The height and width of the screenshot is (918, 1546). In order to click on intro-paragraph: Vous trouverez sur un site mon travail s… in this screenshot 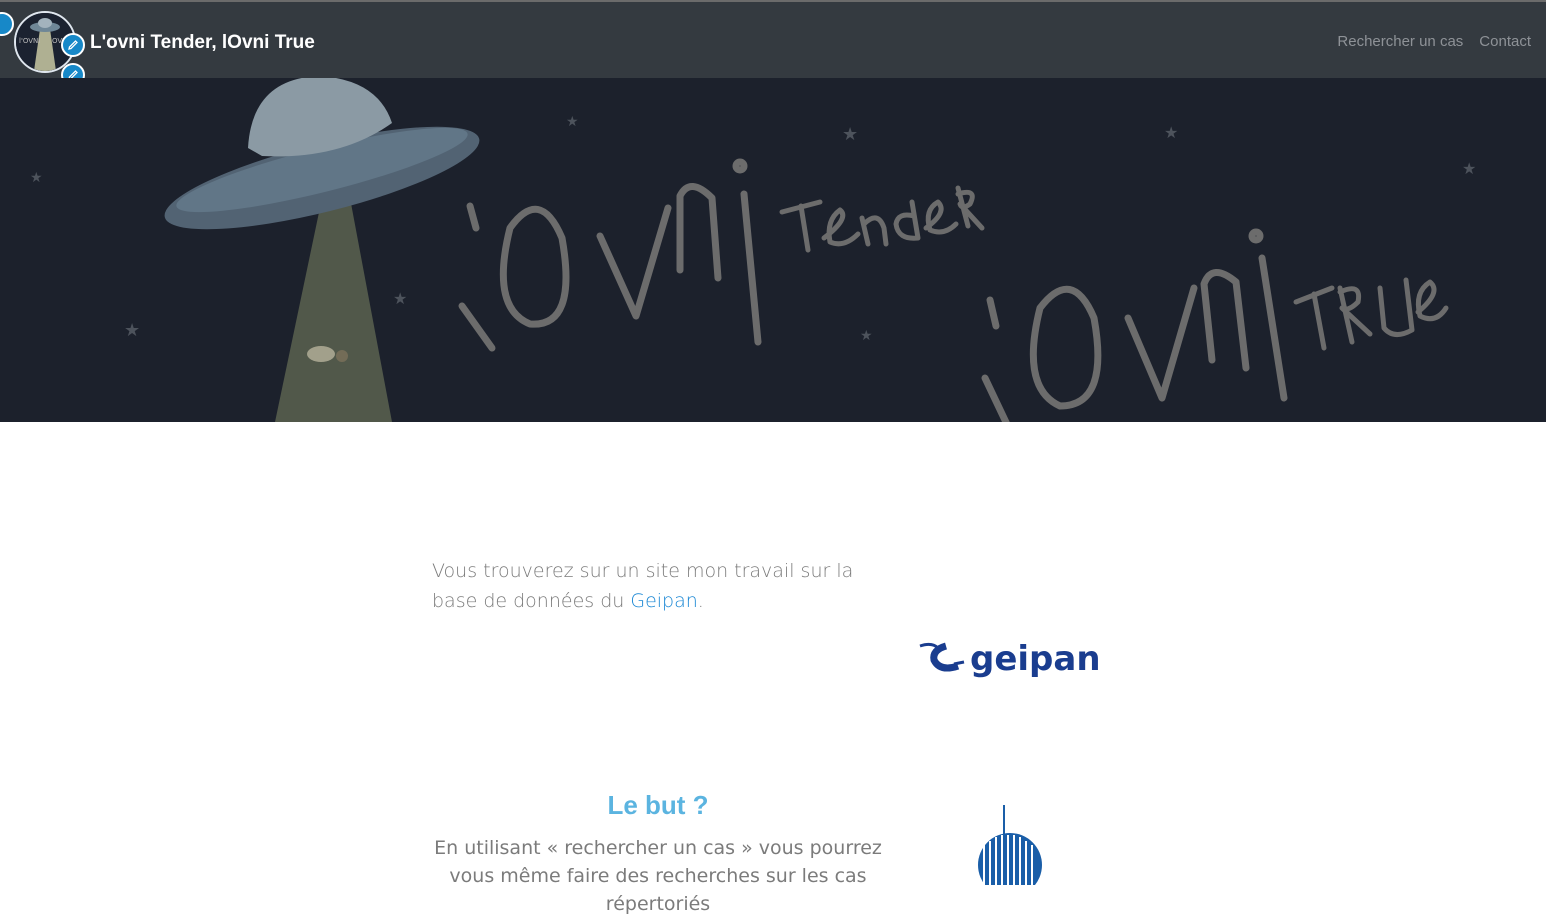, I will do `click(657, 586)`.